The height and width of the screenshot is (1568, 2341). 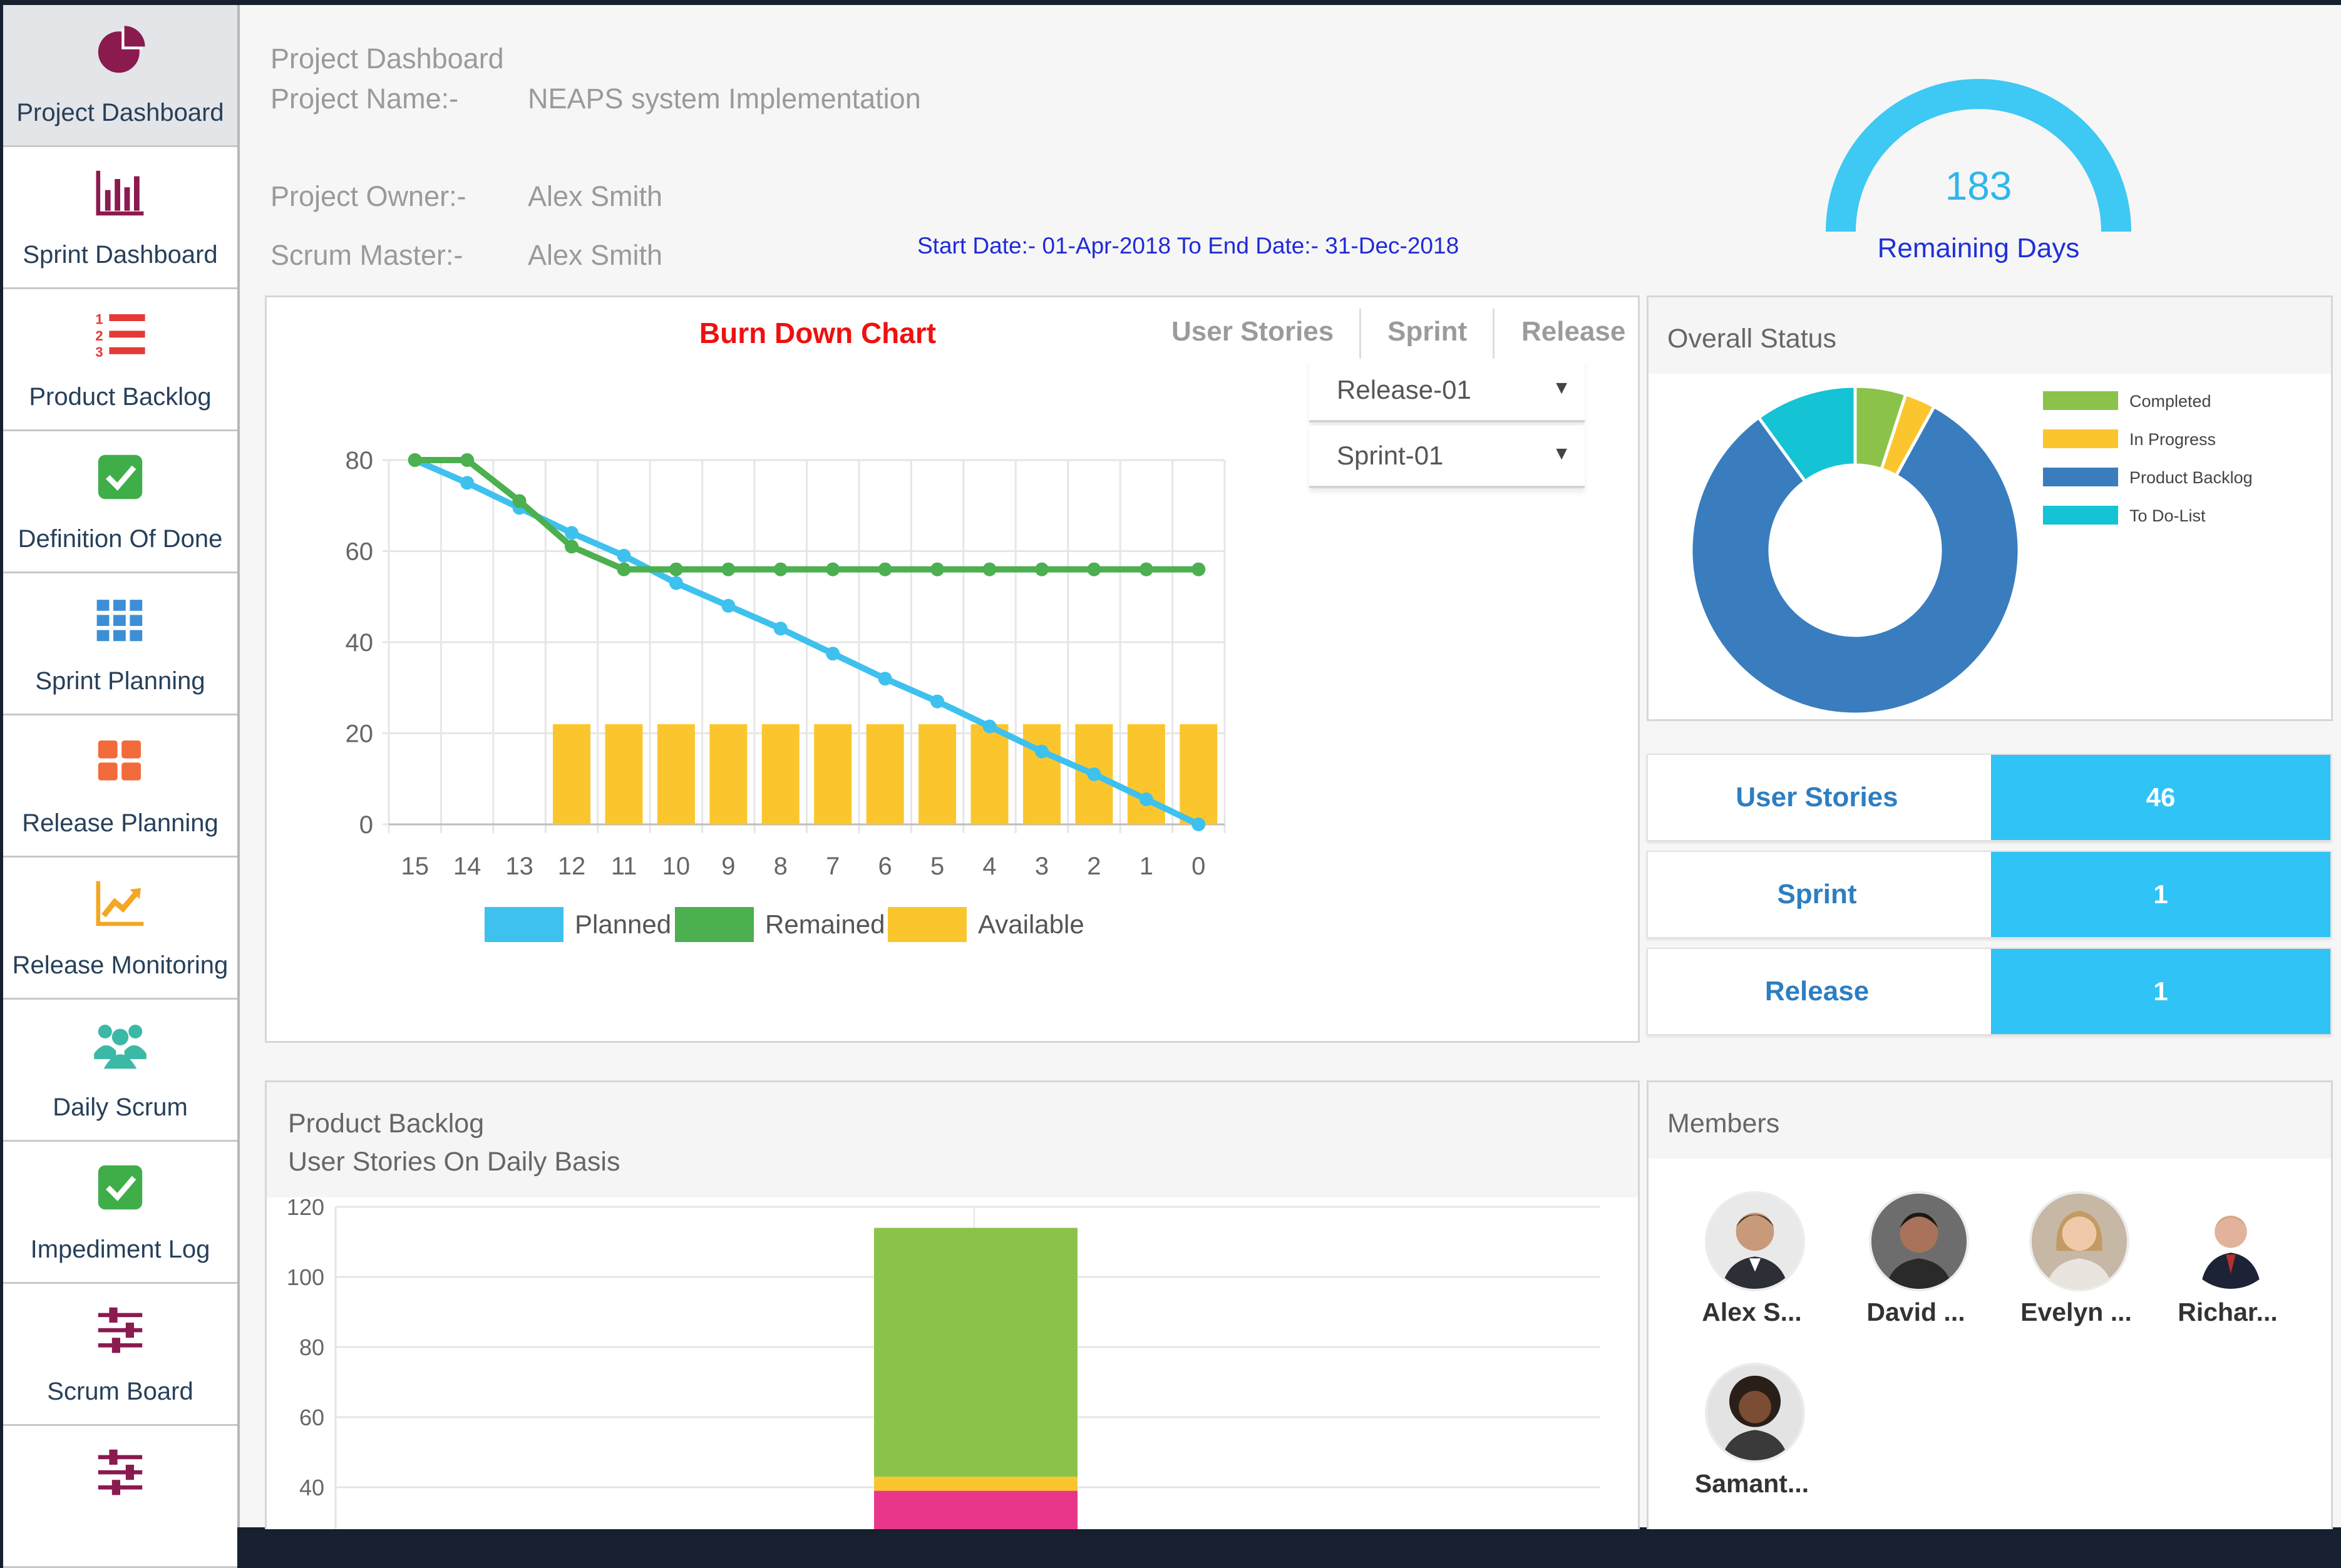 I want to click on sidebar-item-sprint-dashboard: Sprint Dashboard, so click(x=120, y=218).